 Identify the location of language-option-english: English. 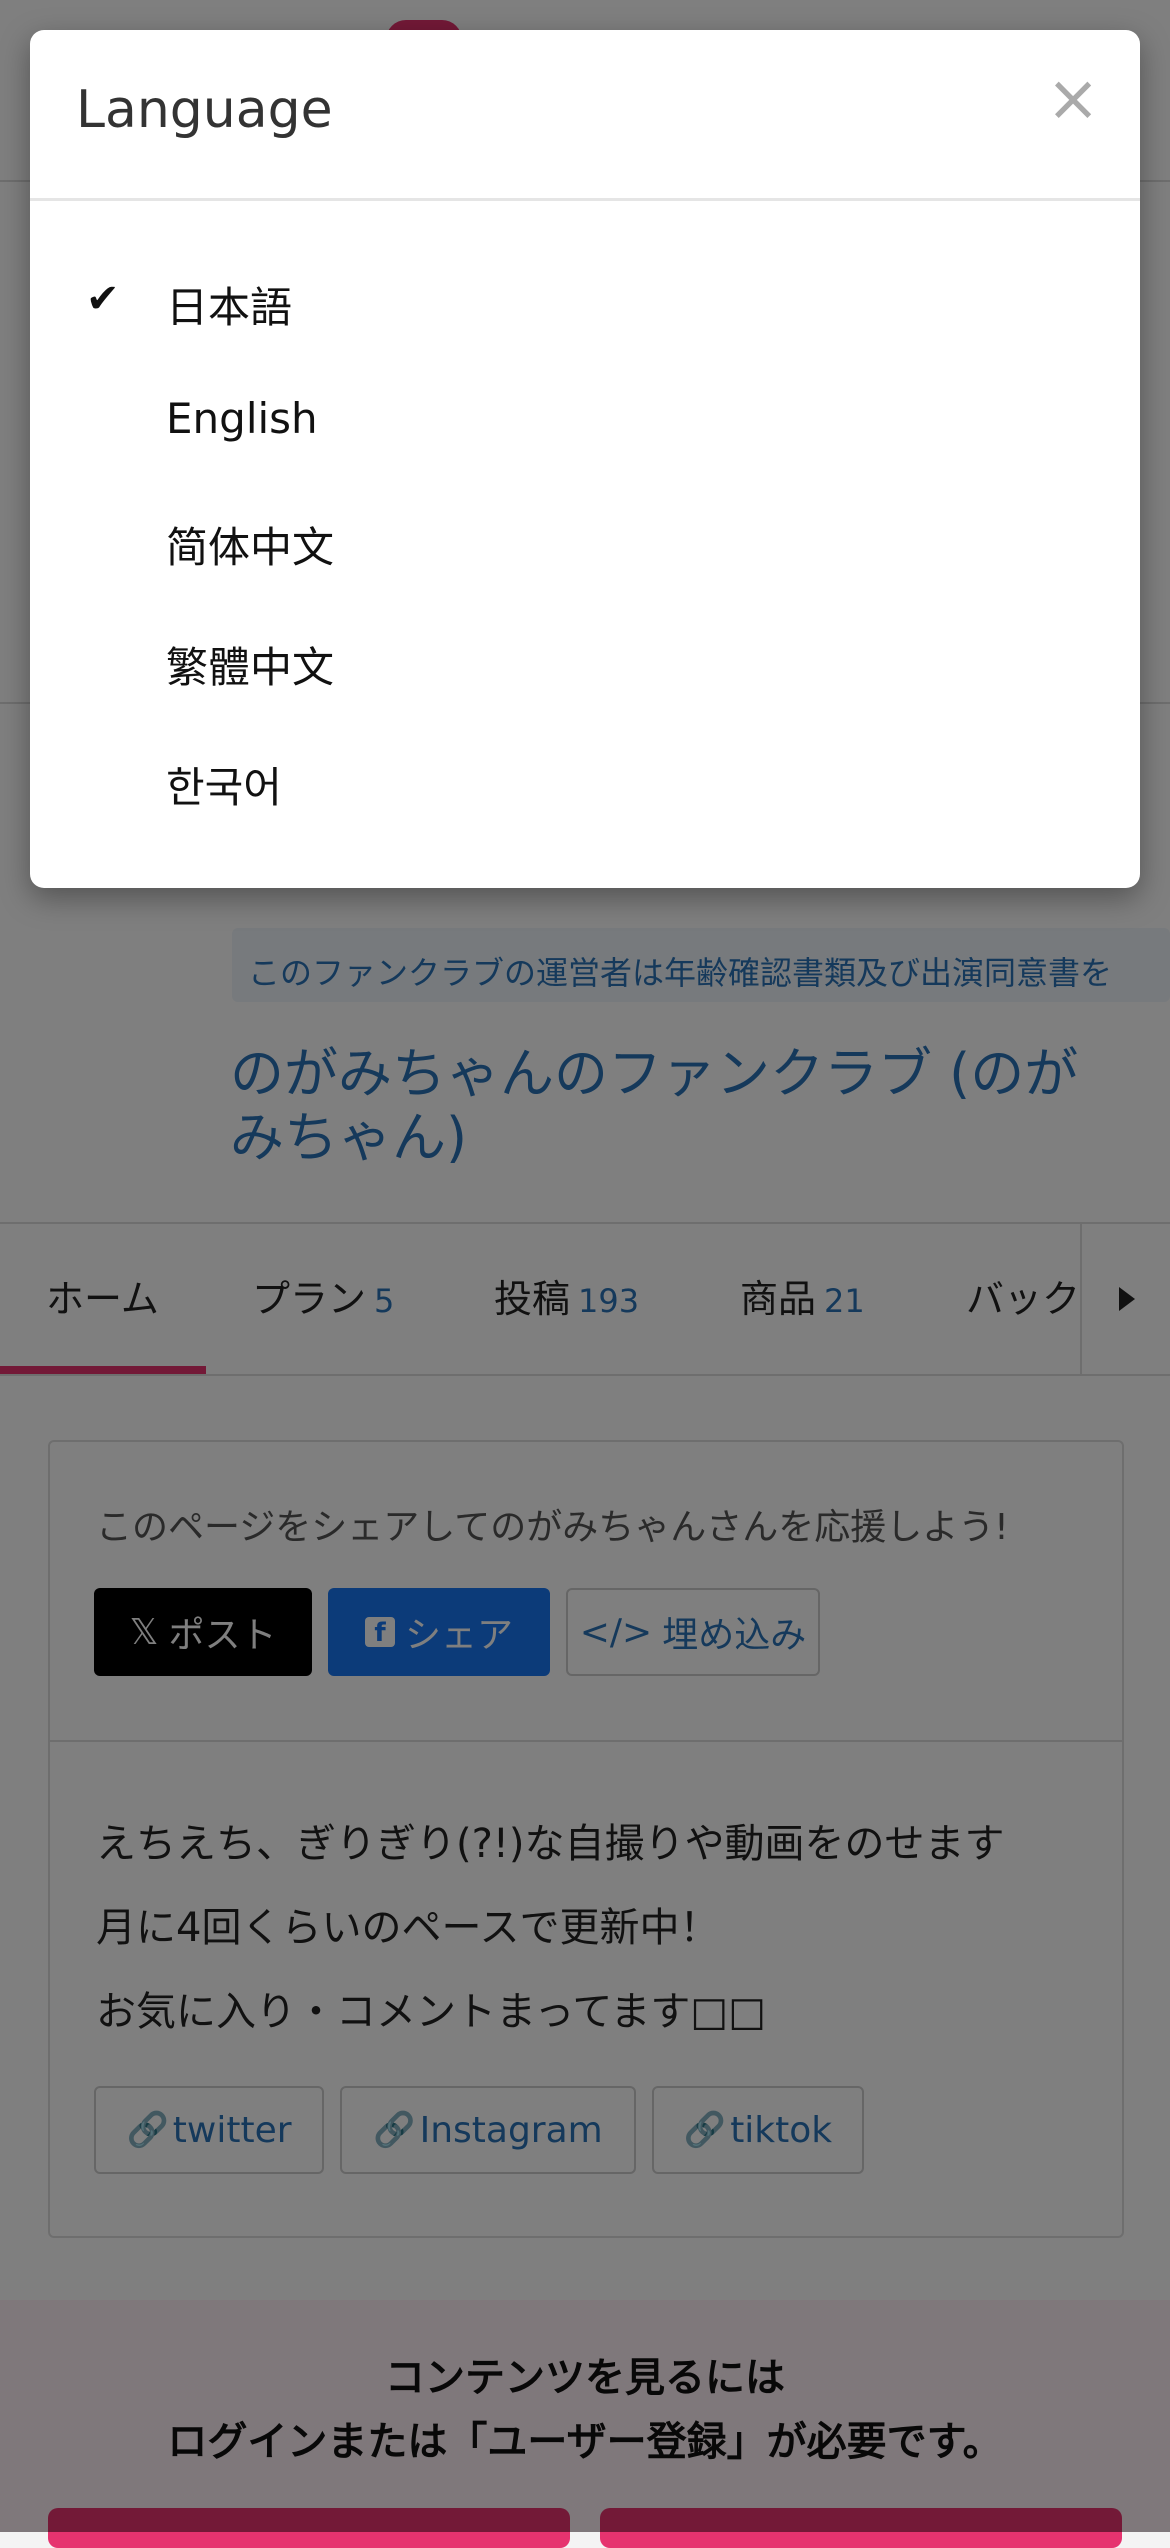
(585, 422).